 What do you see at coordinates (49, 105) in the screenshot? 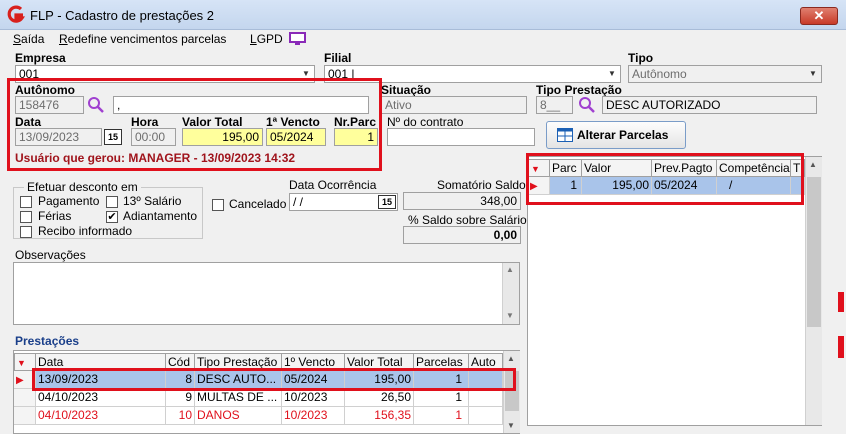
I see `autonomo-code-field: 158476` at bounding box center [49, 105].